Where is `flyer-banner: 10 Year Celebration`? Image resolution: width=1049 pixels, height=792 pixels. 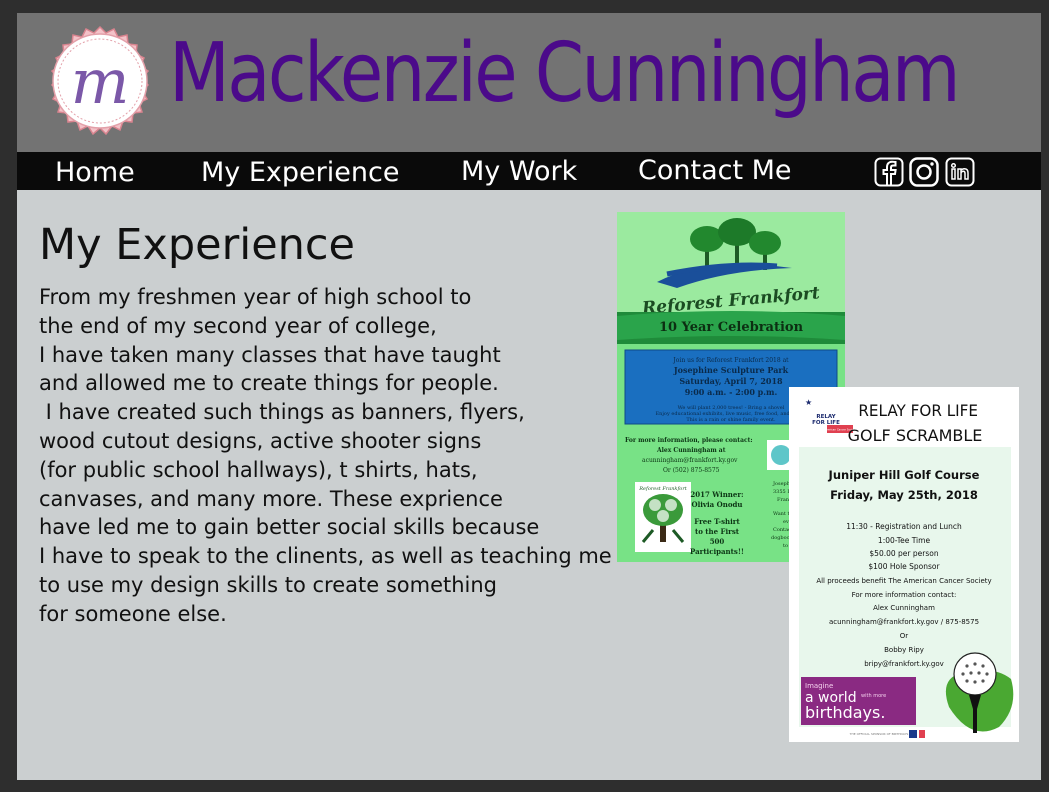 flyer-banner: 10 Year Celebration is located at coordinates (731, 327).